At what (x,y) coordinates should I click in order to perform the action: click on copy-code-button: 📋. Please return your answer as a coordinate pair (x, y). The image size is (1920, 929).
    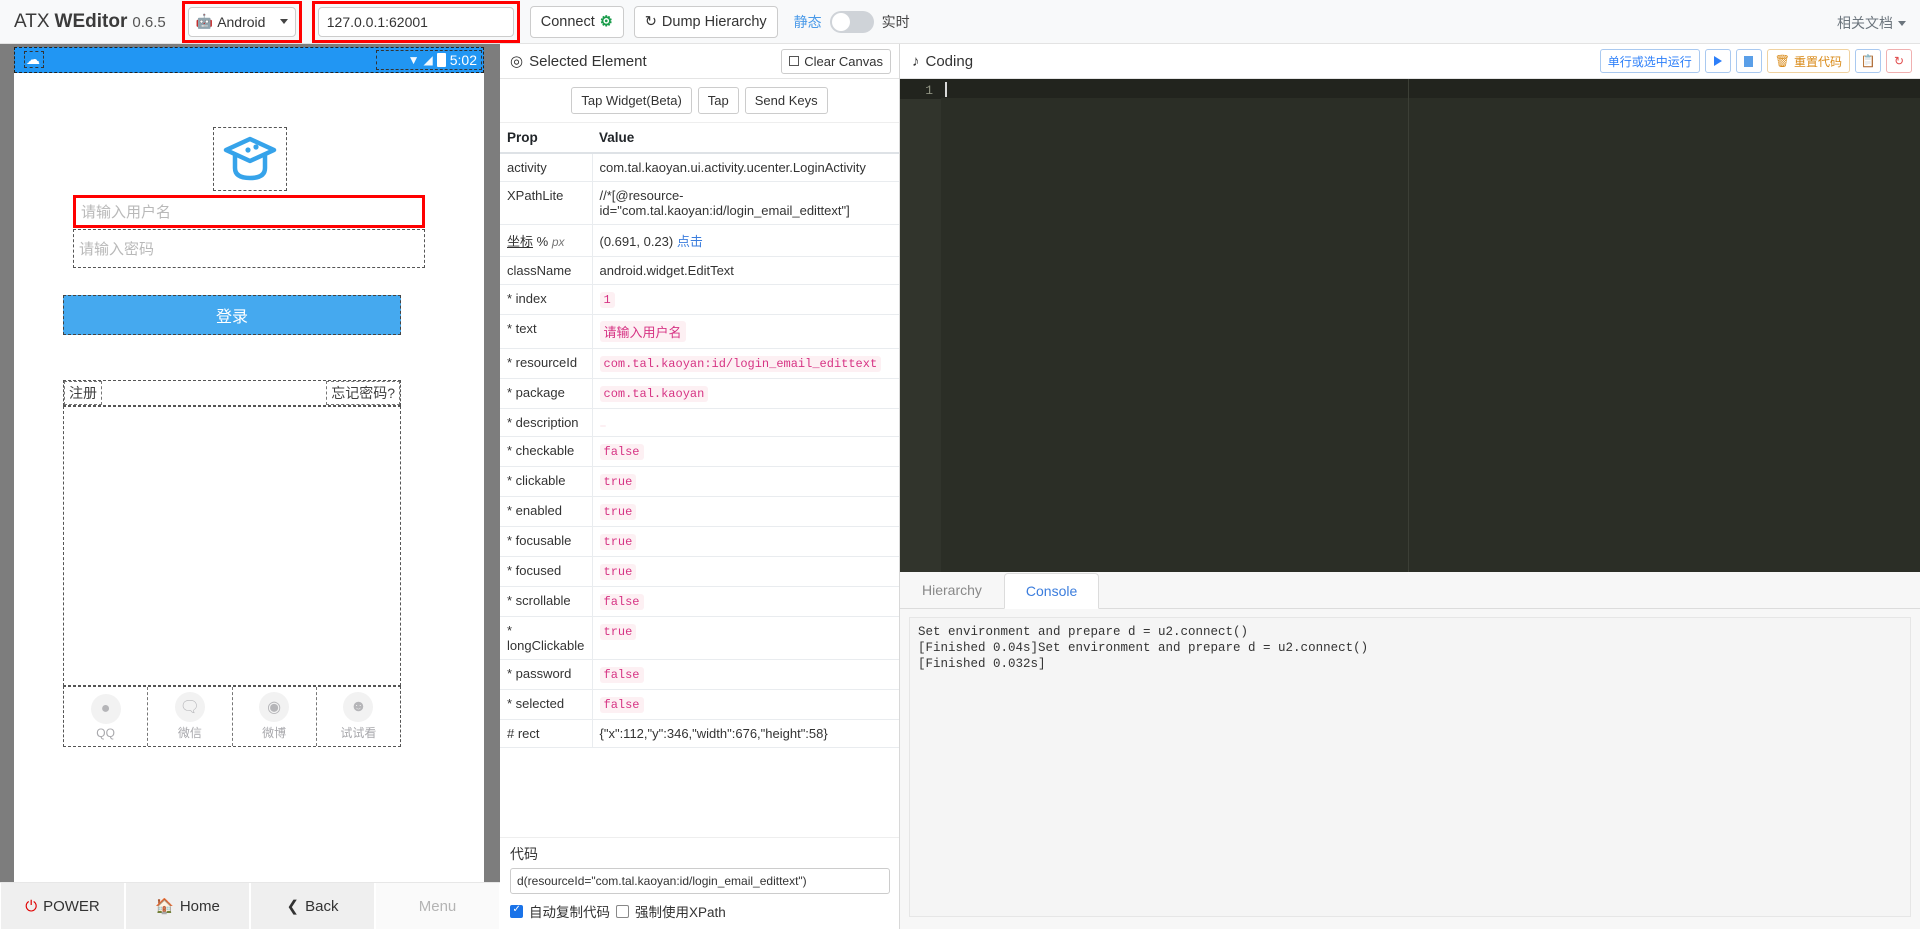
    Looking at the image, I should click on (1868, 61).